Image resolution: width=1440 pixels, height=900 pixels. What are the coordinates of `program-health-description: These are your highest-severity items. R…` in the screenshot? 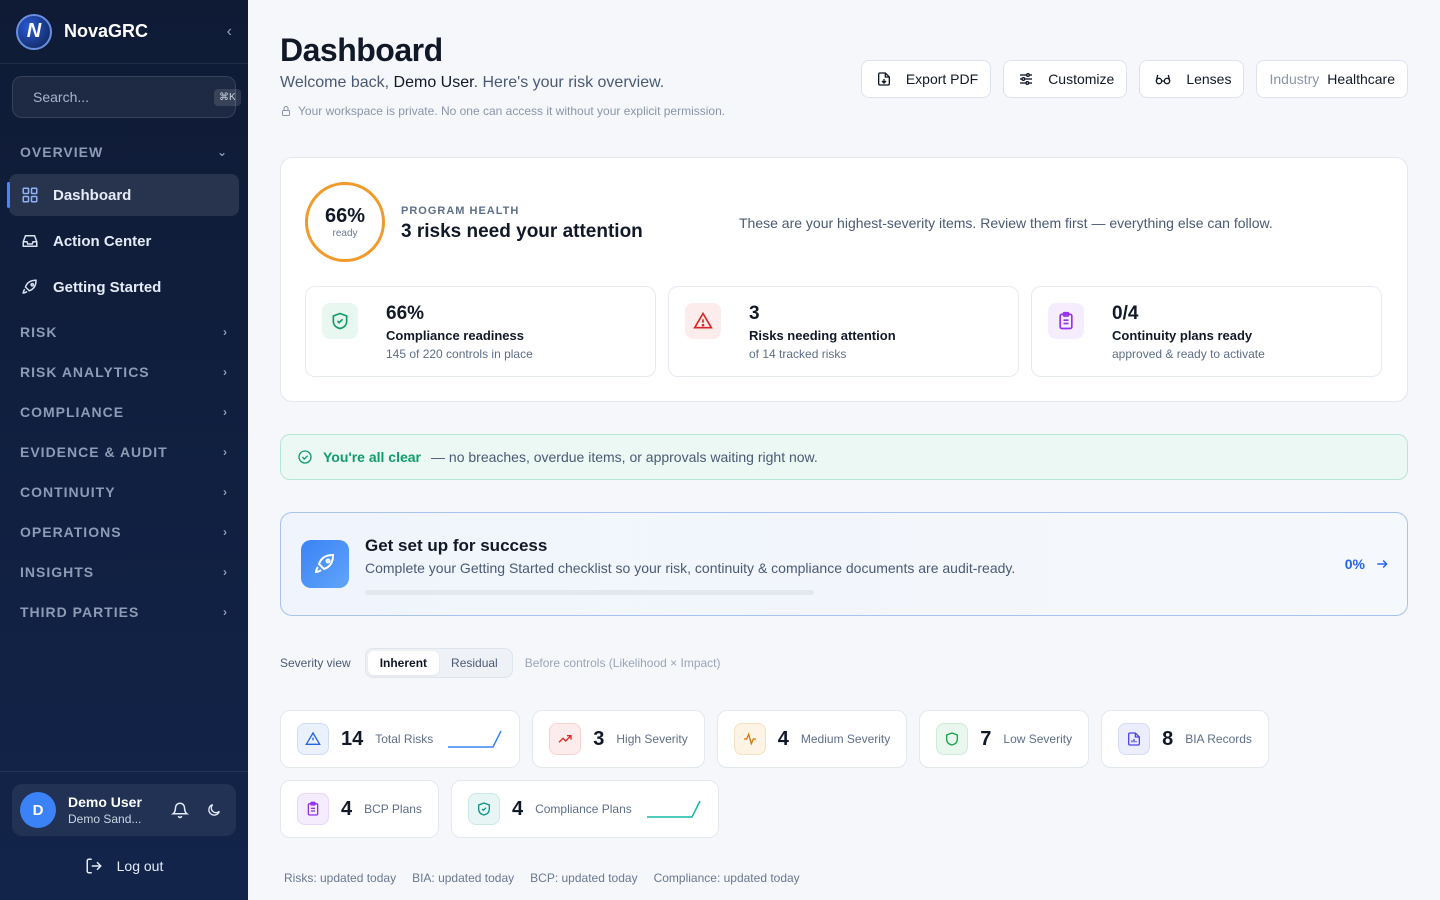 It's located at (1006, 223).